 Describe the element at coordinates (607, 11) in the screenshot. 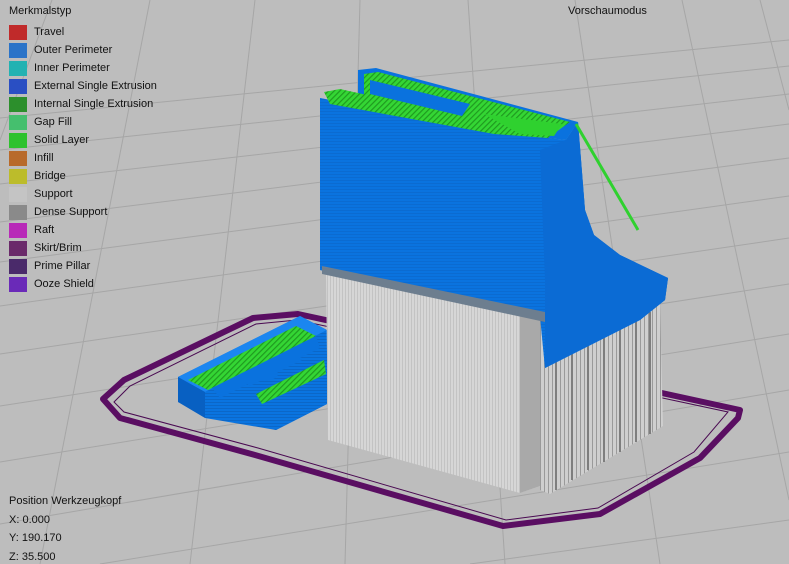

I see `view-mode-label: Vorschaumodus` at that location.